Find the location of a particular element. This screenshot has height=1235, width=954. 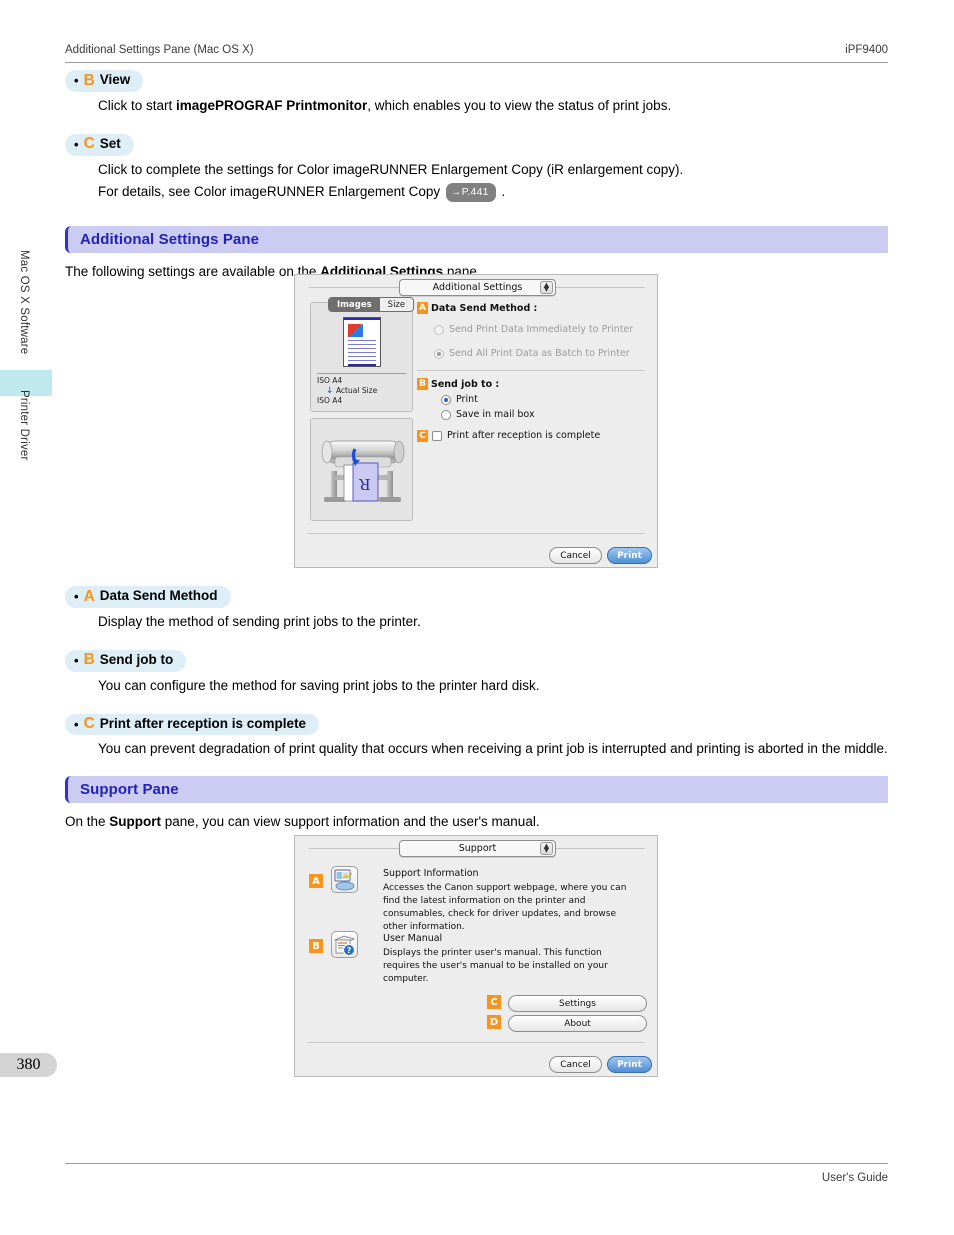

settings-button: Settings is located at coordinates (577, 1003).